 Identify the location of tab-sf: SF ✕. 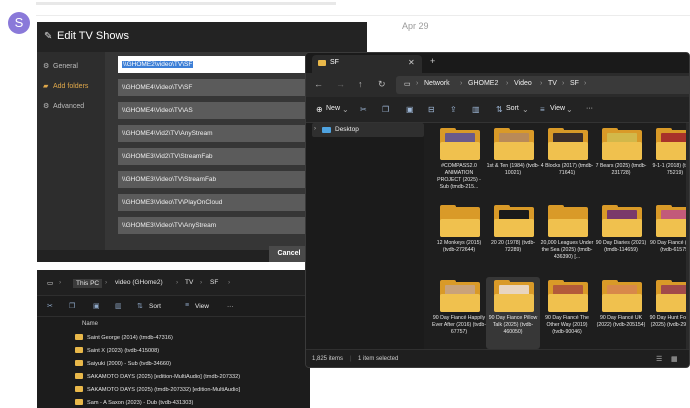
(367, 64).